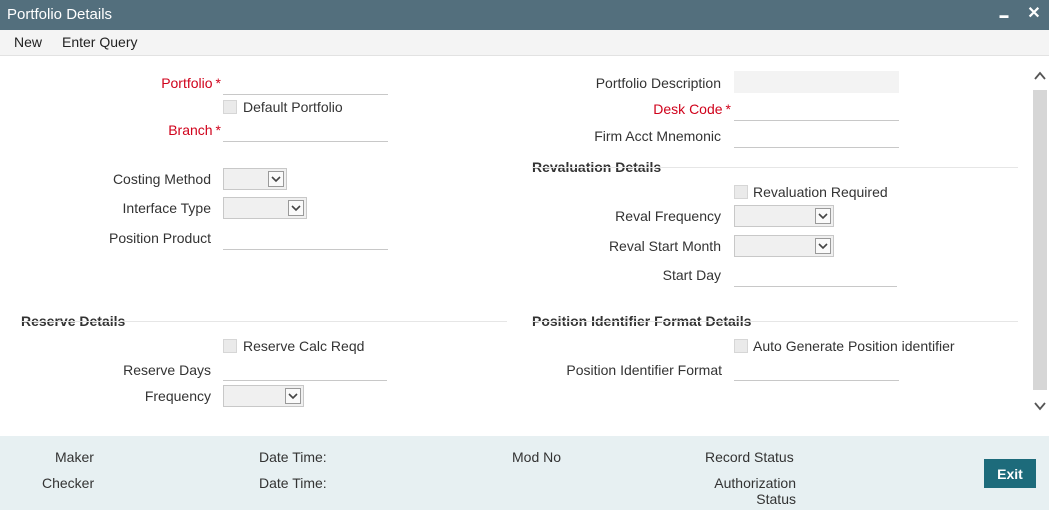 This screenshot has width=1049, height=510. What do you see at coordinates (815, 275) in the screenshot?
I see `start-day-input` at bounding box center [815, 275].